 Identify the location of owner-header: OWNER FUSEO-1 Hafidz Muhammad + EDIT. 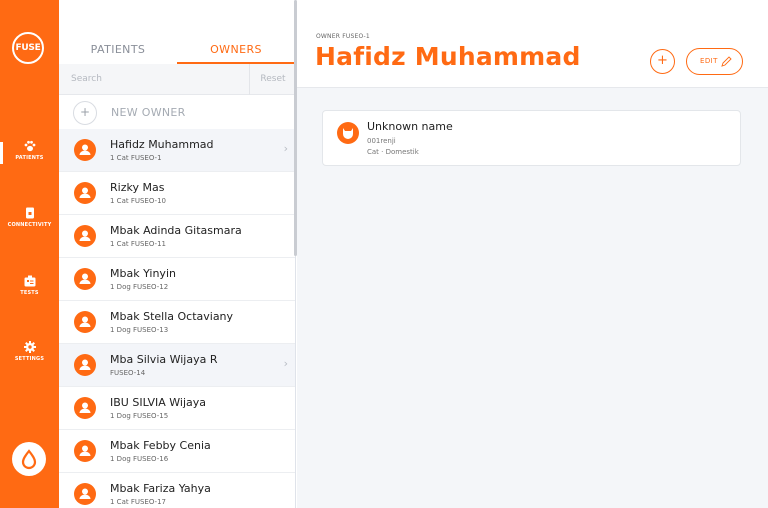
(532, 44).